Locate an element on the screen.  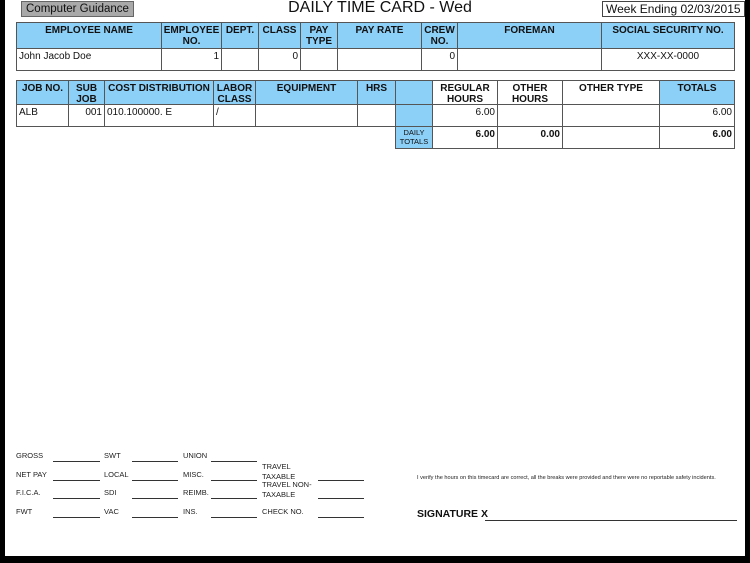
job-cell: ALB is located at coordinates (42, 115).